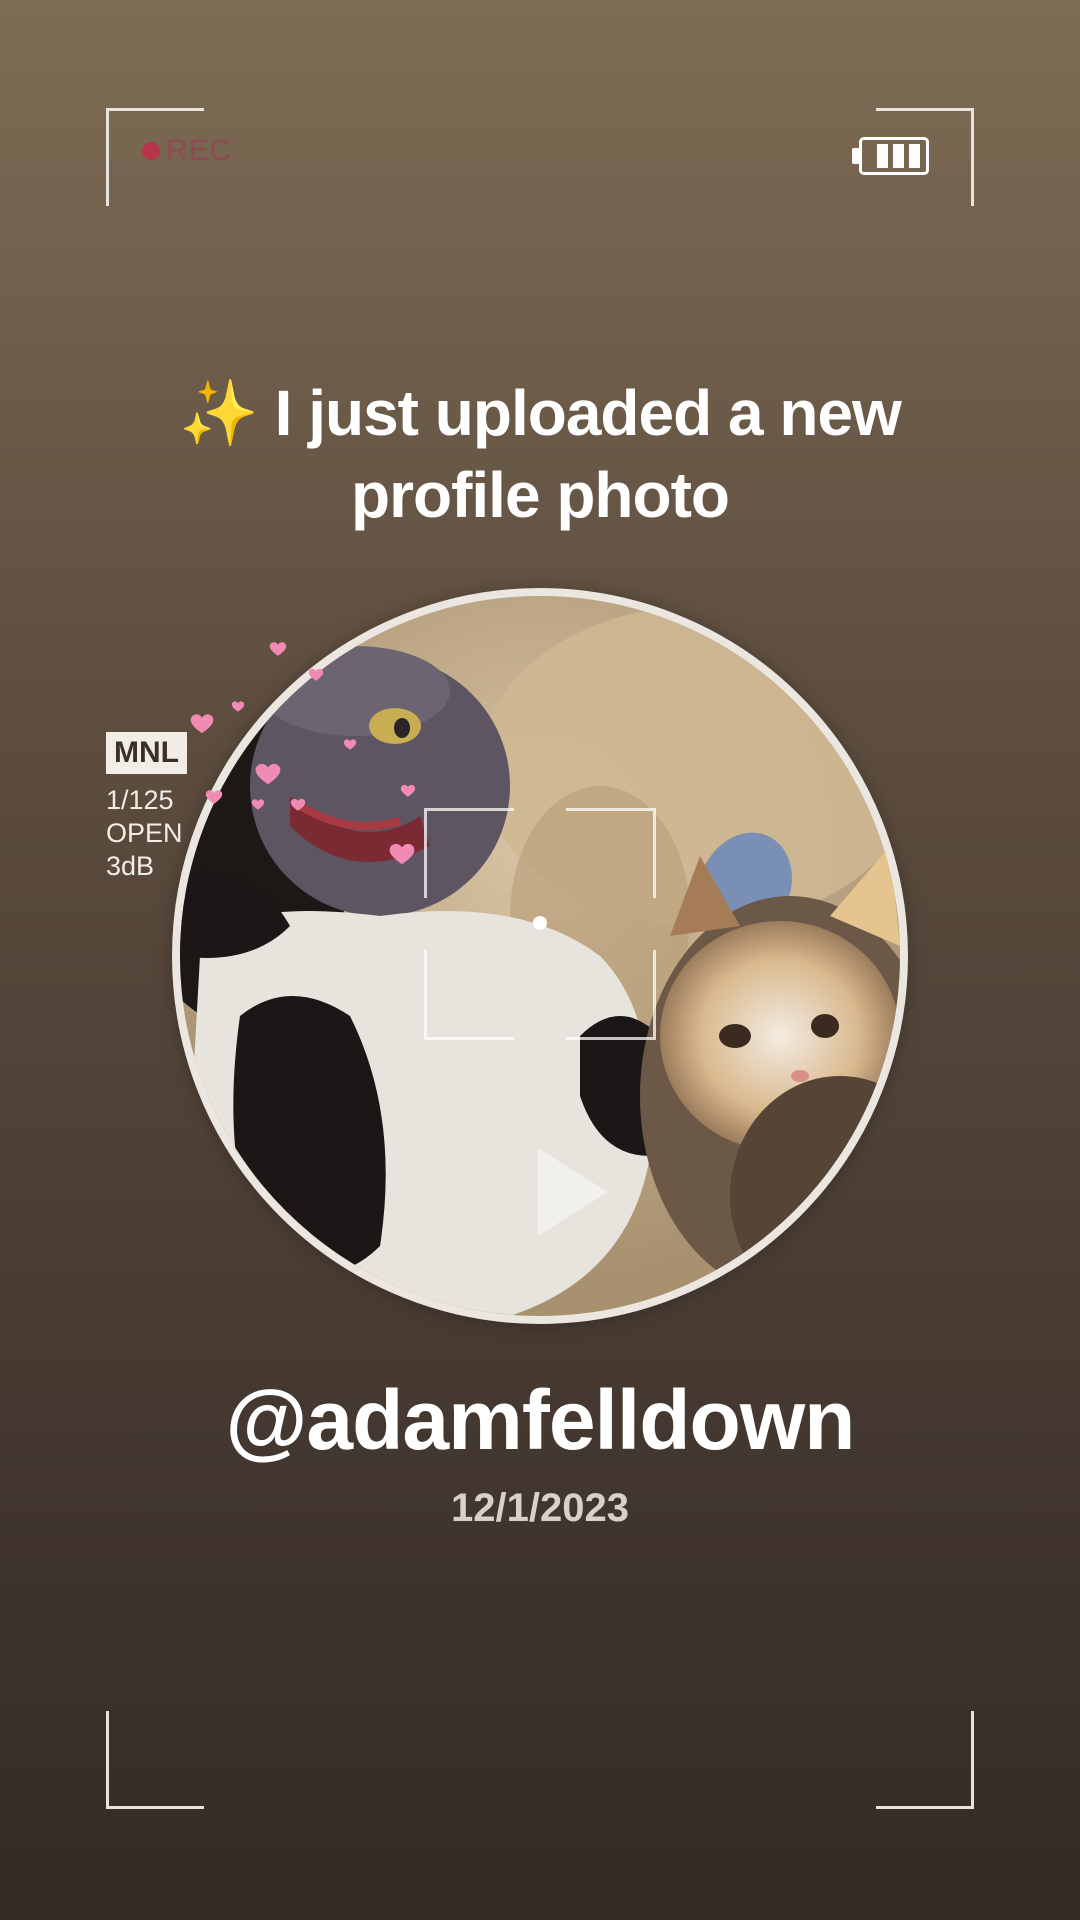 The height and width of the screenshot is (1920, 1080). I want to click on battery-terminal, so click(855, 156).